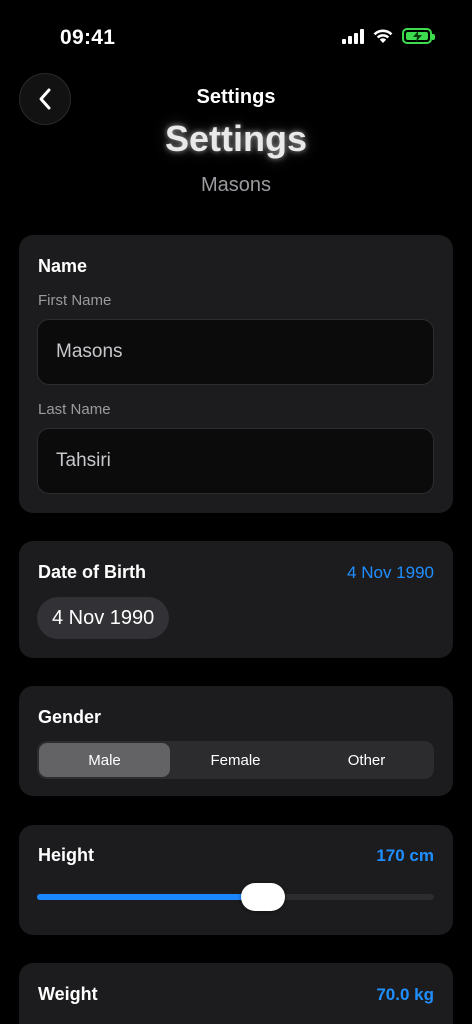 This screenshot has width=472, height=1024. Describe the element at coordinates (236, 35) in the screenshot. I see `status-bar: 09:41` at that location.